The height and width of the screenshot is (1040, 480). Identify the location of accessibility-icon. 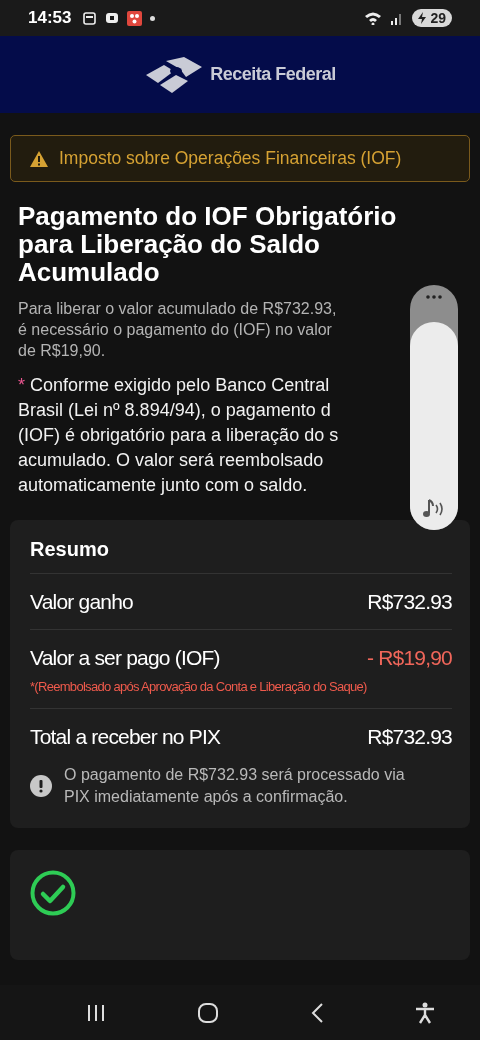
(424, 1012).